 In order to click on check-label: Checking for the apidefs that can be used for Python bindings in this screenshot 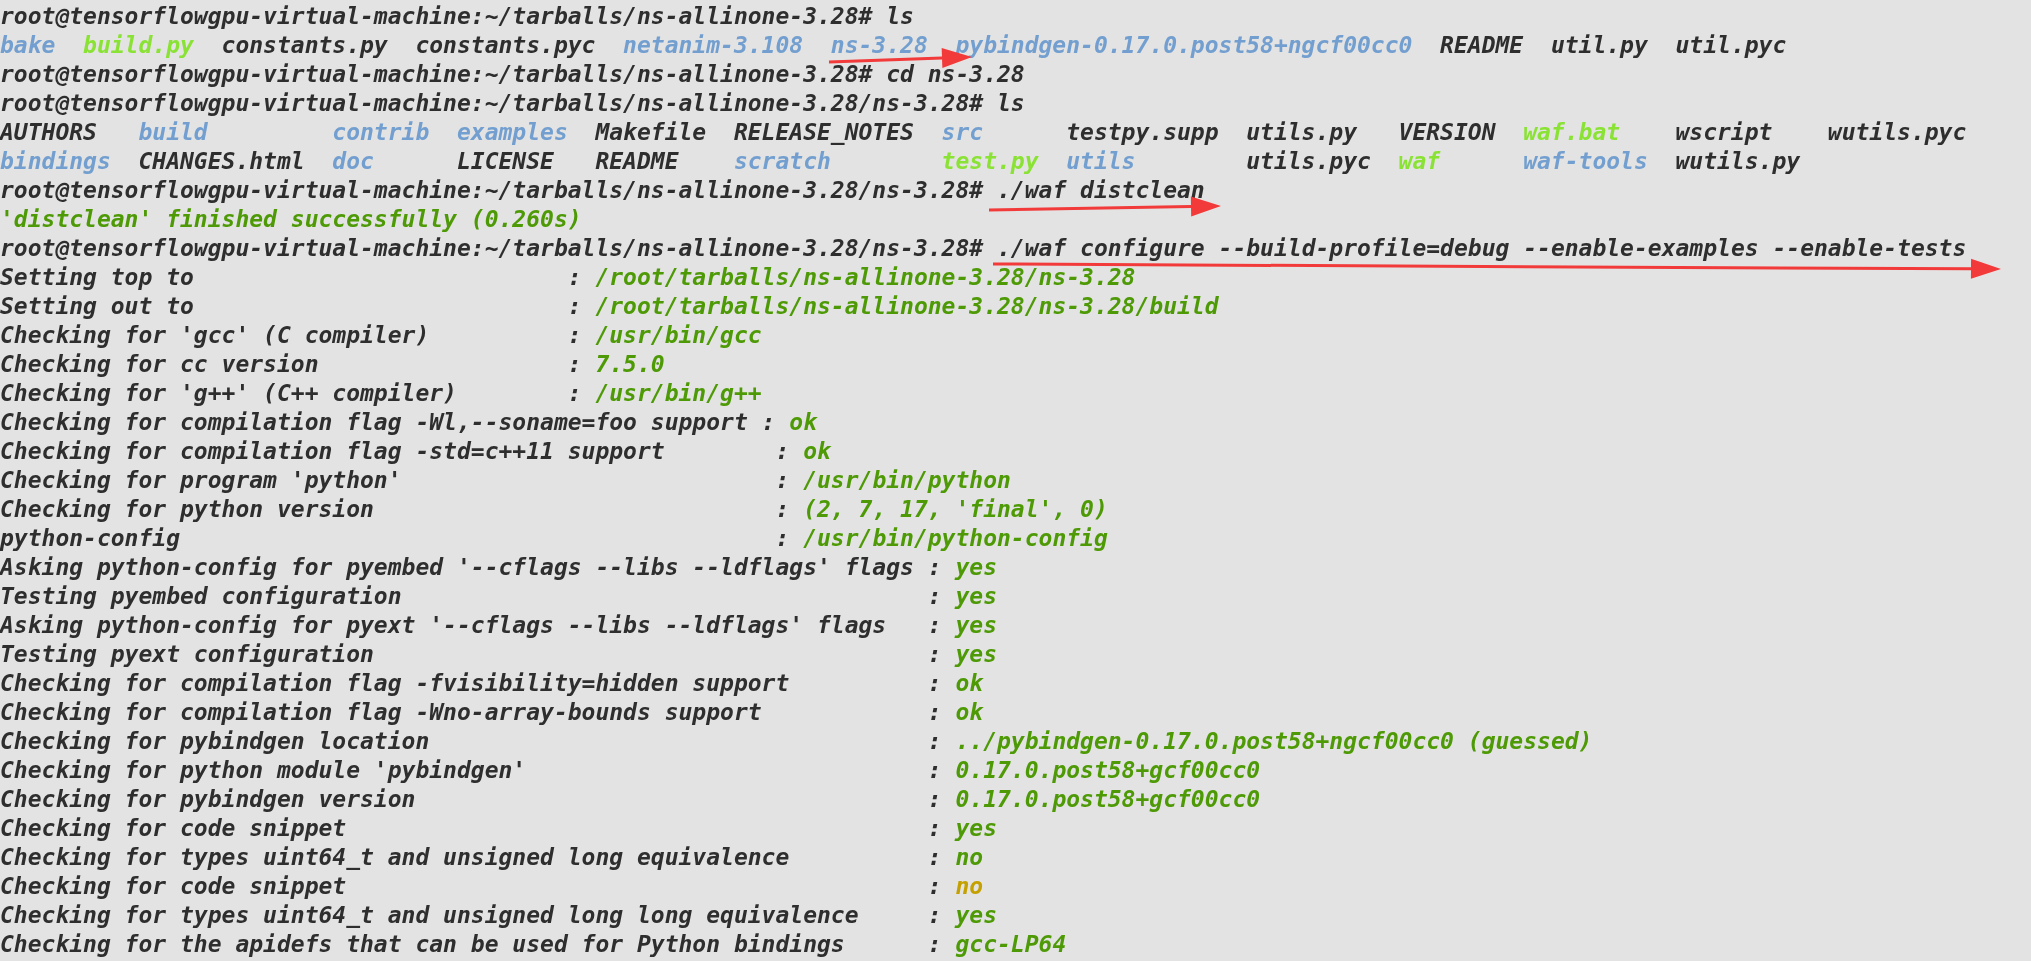, I will do `click(423, 944)`.